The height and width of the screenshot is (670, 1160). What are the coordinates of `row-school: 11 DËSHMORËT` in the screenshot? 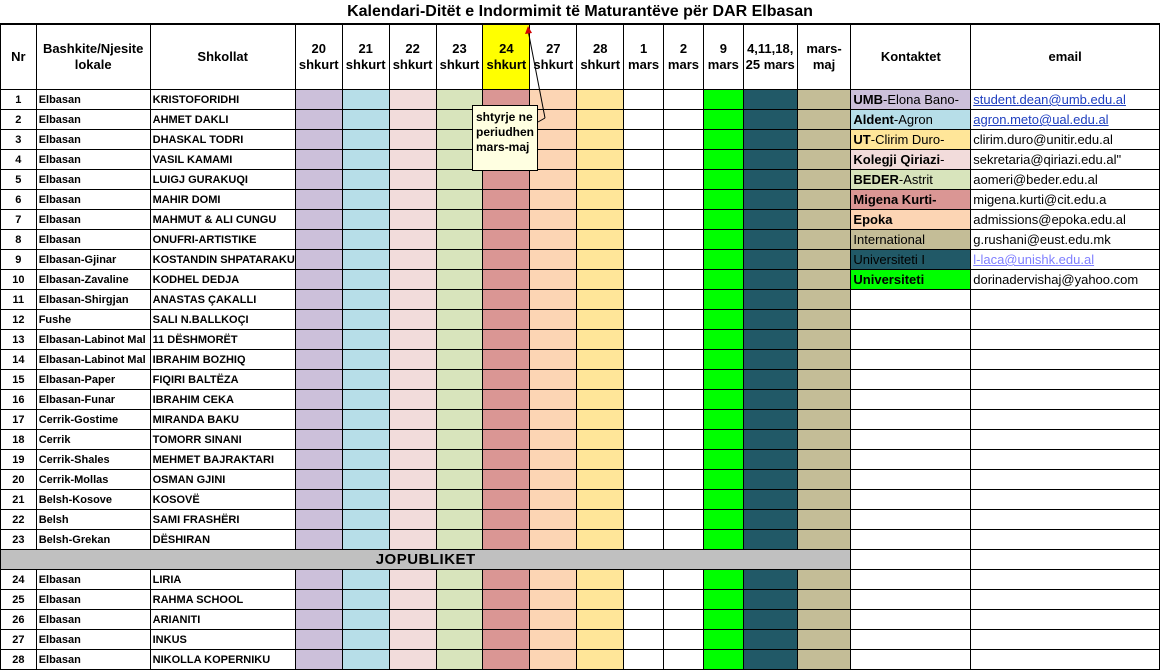 It's located at (222, 339).